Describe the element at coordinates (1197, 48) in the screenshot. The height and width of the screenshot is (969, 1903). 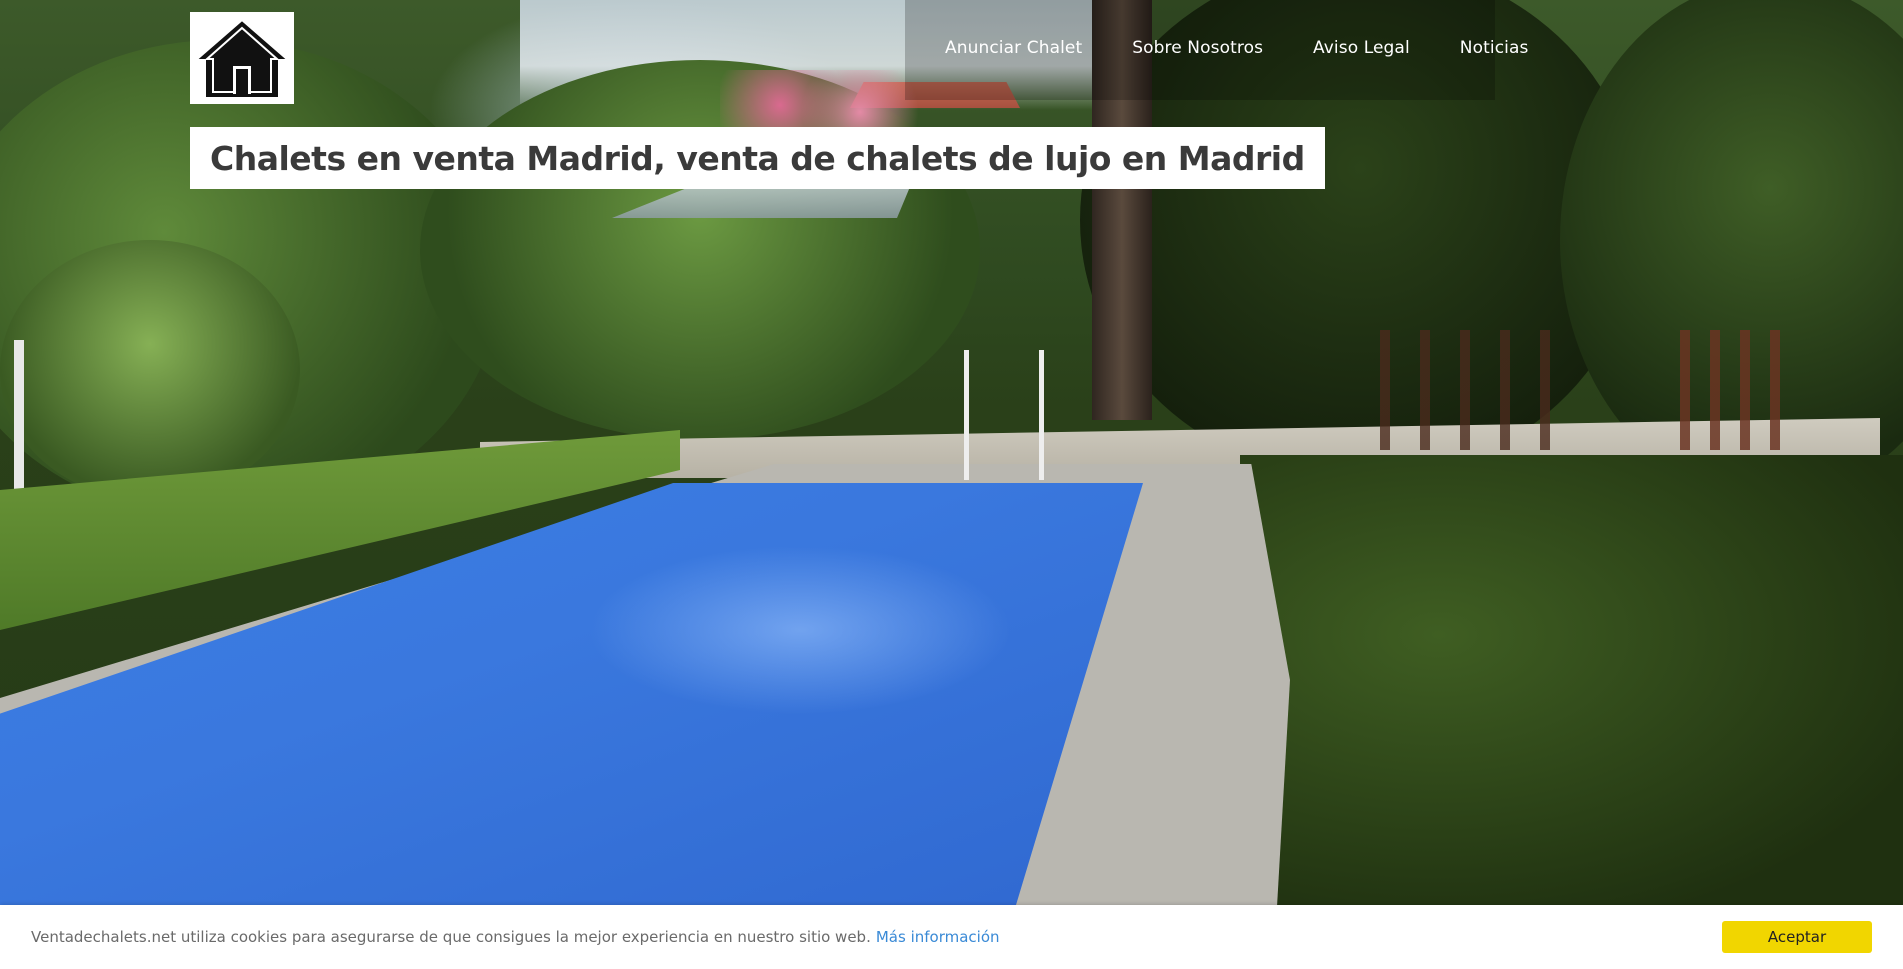
I see `nav-item-sobre-nosotros: Sobre Nosotros` at that location.